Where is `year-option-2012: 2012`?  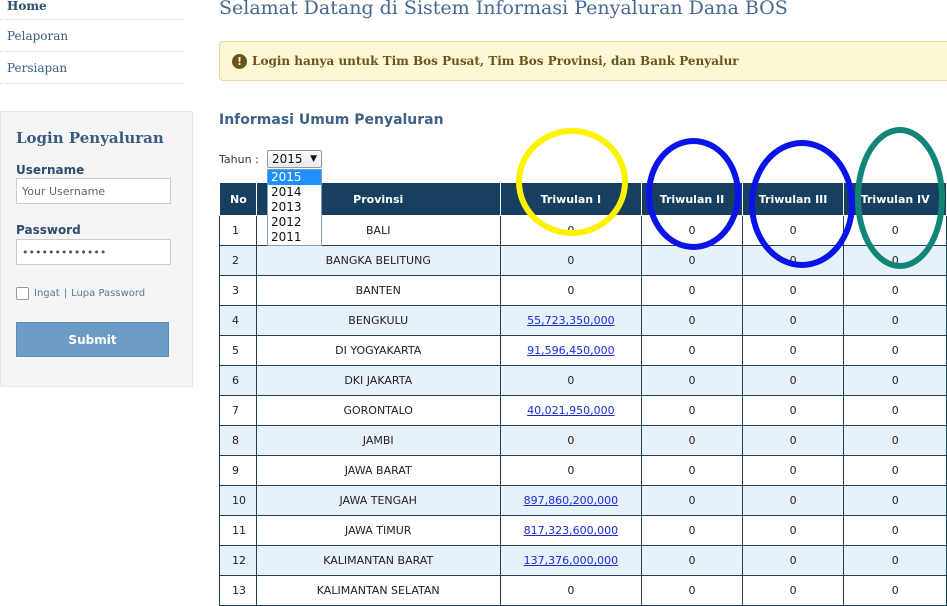 year-option-2012: 2012 is located at coordinates (294, 222).